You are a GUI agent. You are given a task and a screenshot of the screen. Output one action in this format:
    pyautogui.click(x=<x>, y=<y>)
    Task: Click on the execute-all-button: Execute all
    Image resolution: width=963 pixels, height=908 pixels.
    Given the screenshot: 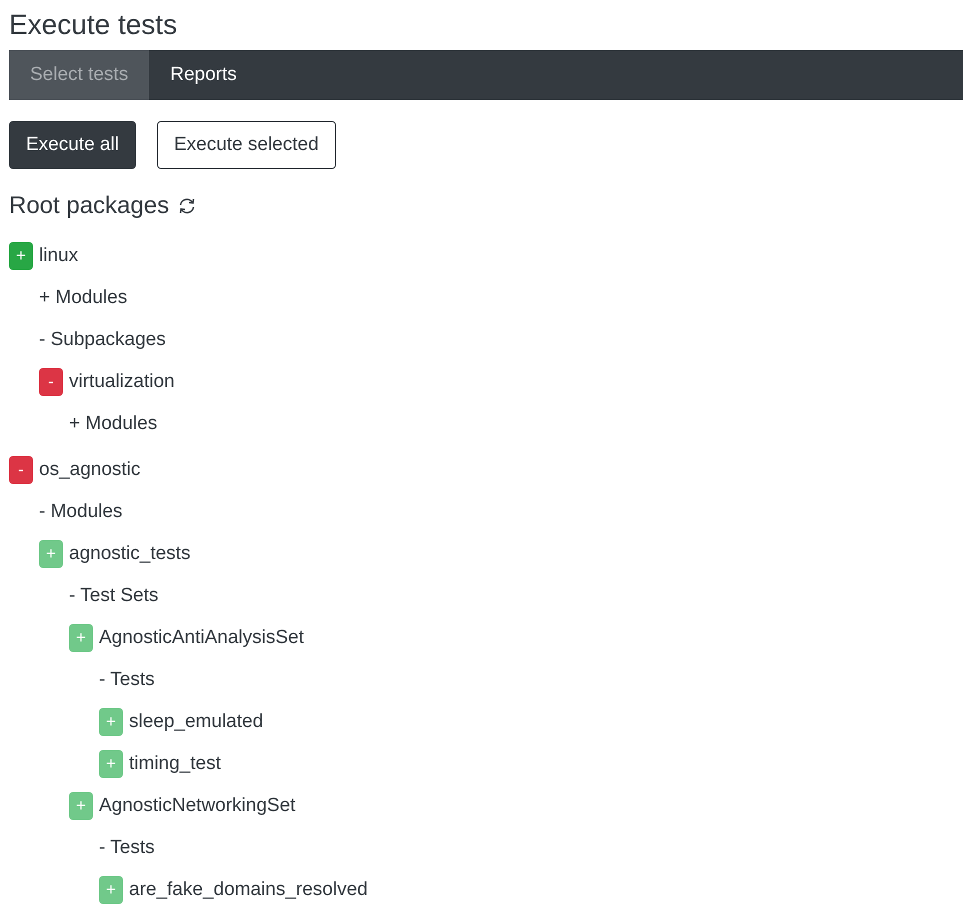 What is the action you would take?
    pyautogui.click(x=72, y=145)
    